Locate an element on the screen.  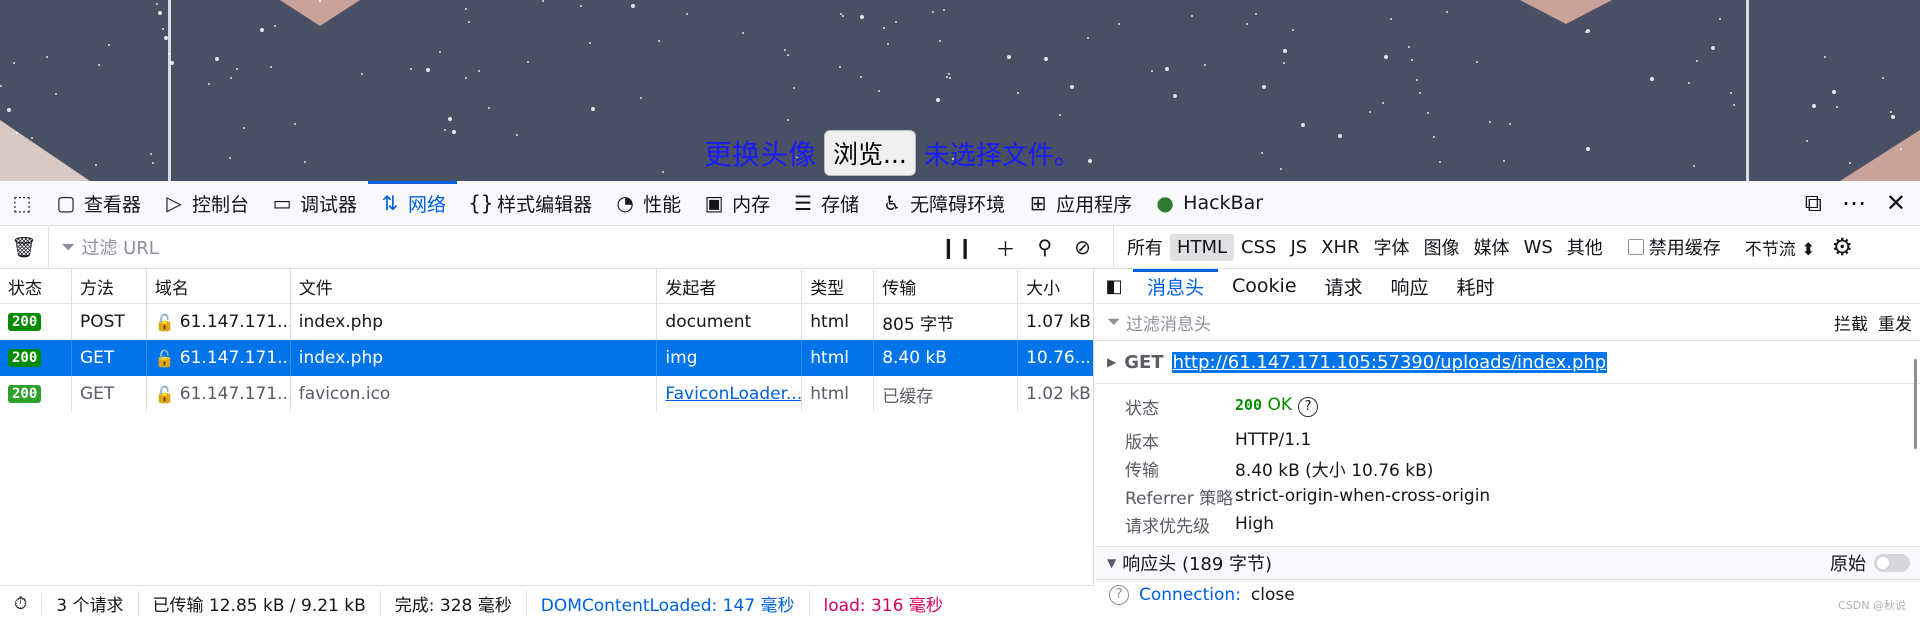
toggle-sidebar-icon: ◧ is located at coordinates (1114, 286).